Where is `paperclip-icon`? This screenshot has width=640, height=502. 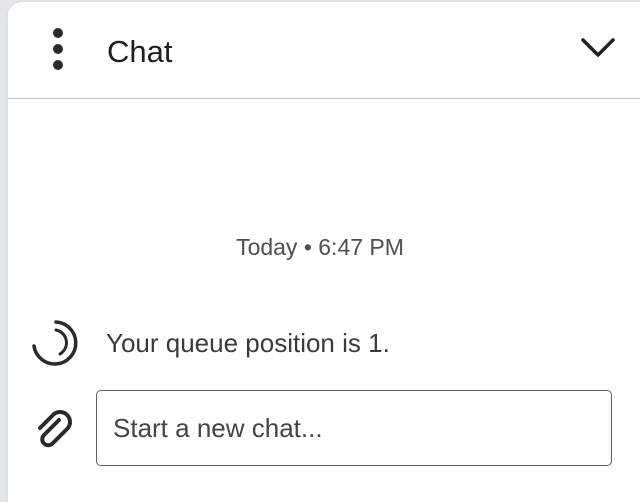
paperclip-icon is located at coordinates (55, 429).